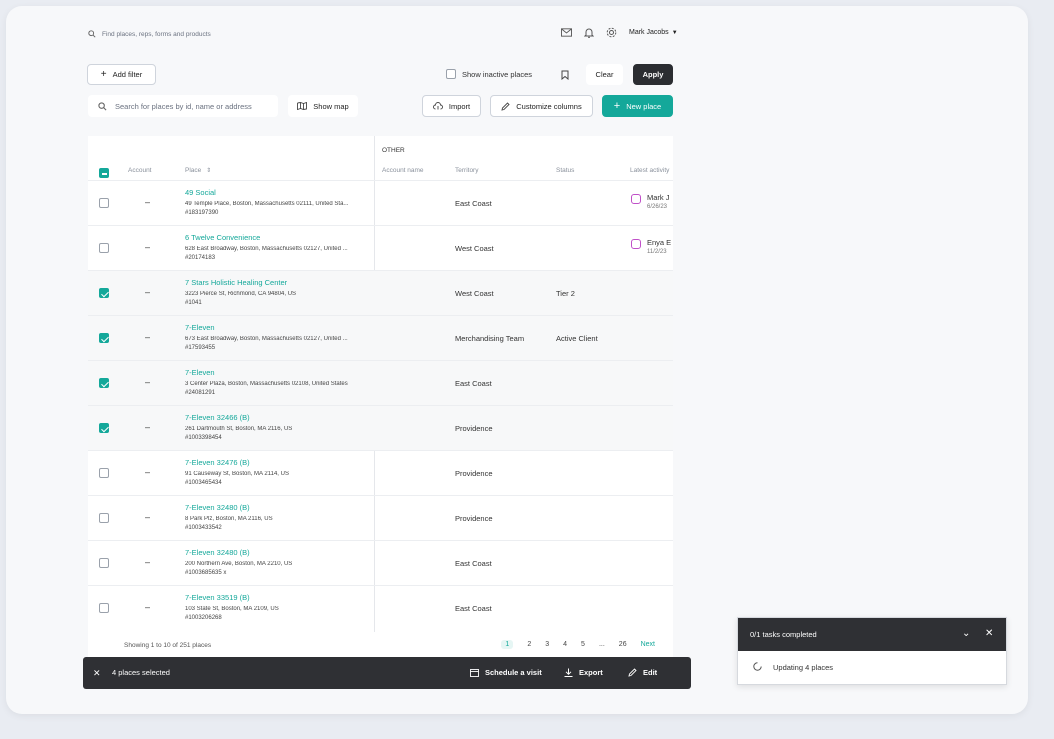  Describe the element at coordinates (547, 644) in the screenshot. I see `page-link: 3` at that location.